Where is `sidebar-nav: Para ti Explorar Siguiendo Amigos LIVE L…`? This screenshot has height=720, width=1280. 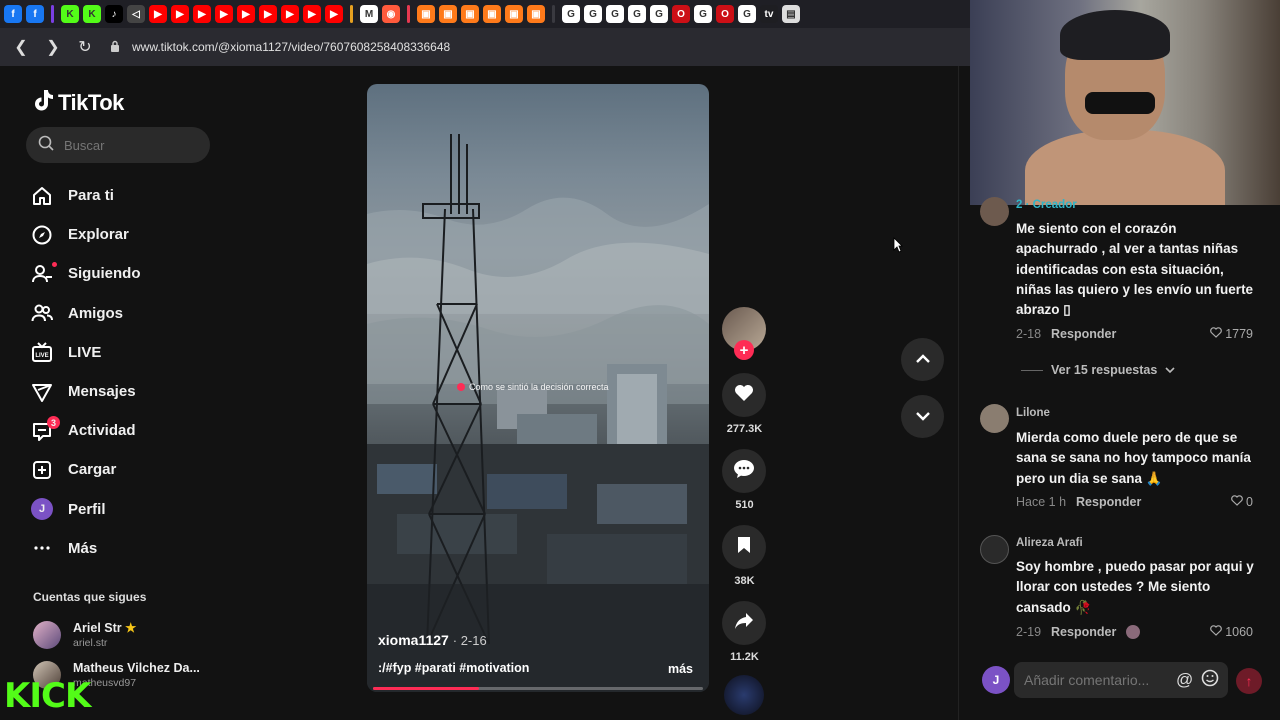 sidebar-nav: Para ti Explorar Siguiendo Amigos LIVE L… is located at coordinates (125, 372).